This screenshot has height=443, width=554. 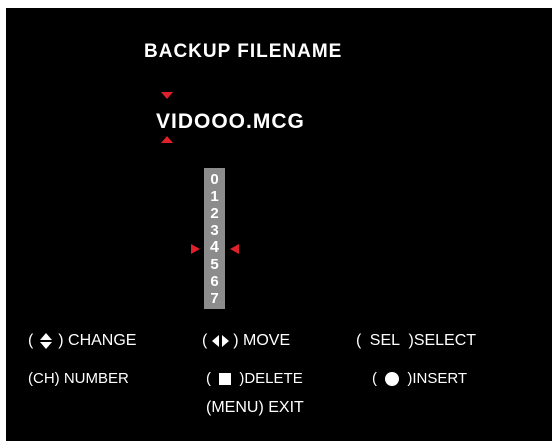 What do you see at coordinates (416, 340) in the screenshot?
I see `help-select: ( SEL )SELECT` at bounding box center [416, 340].